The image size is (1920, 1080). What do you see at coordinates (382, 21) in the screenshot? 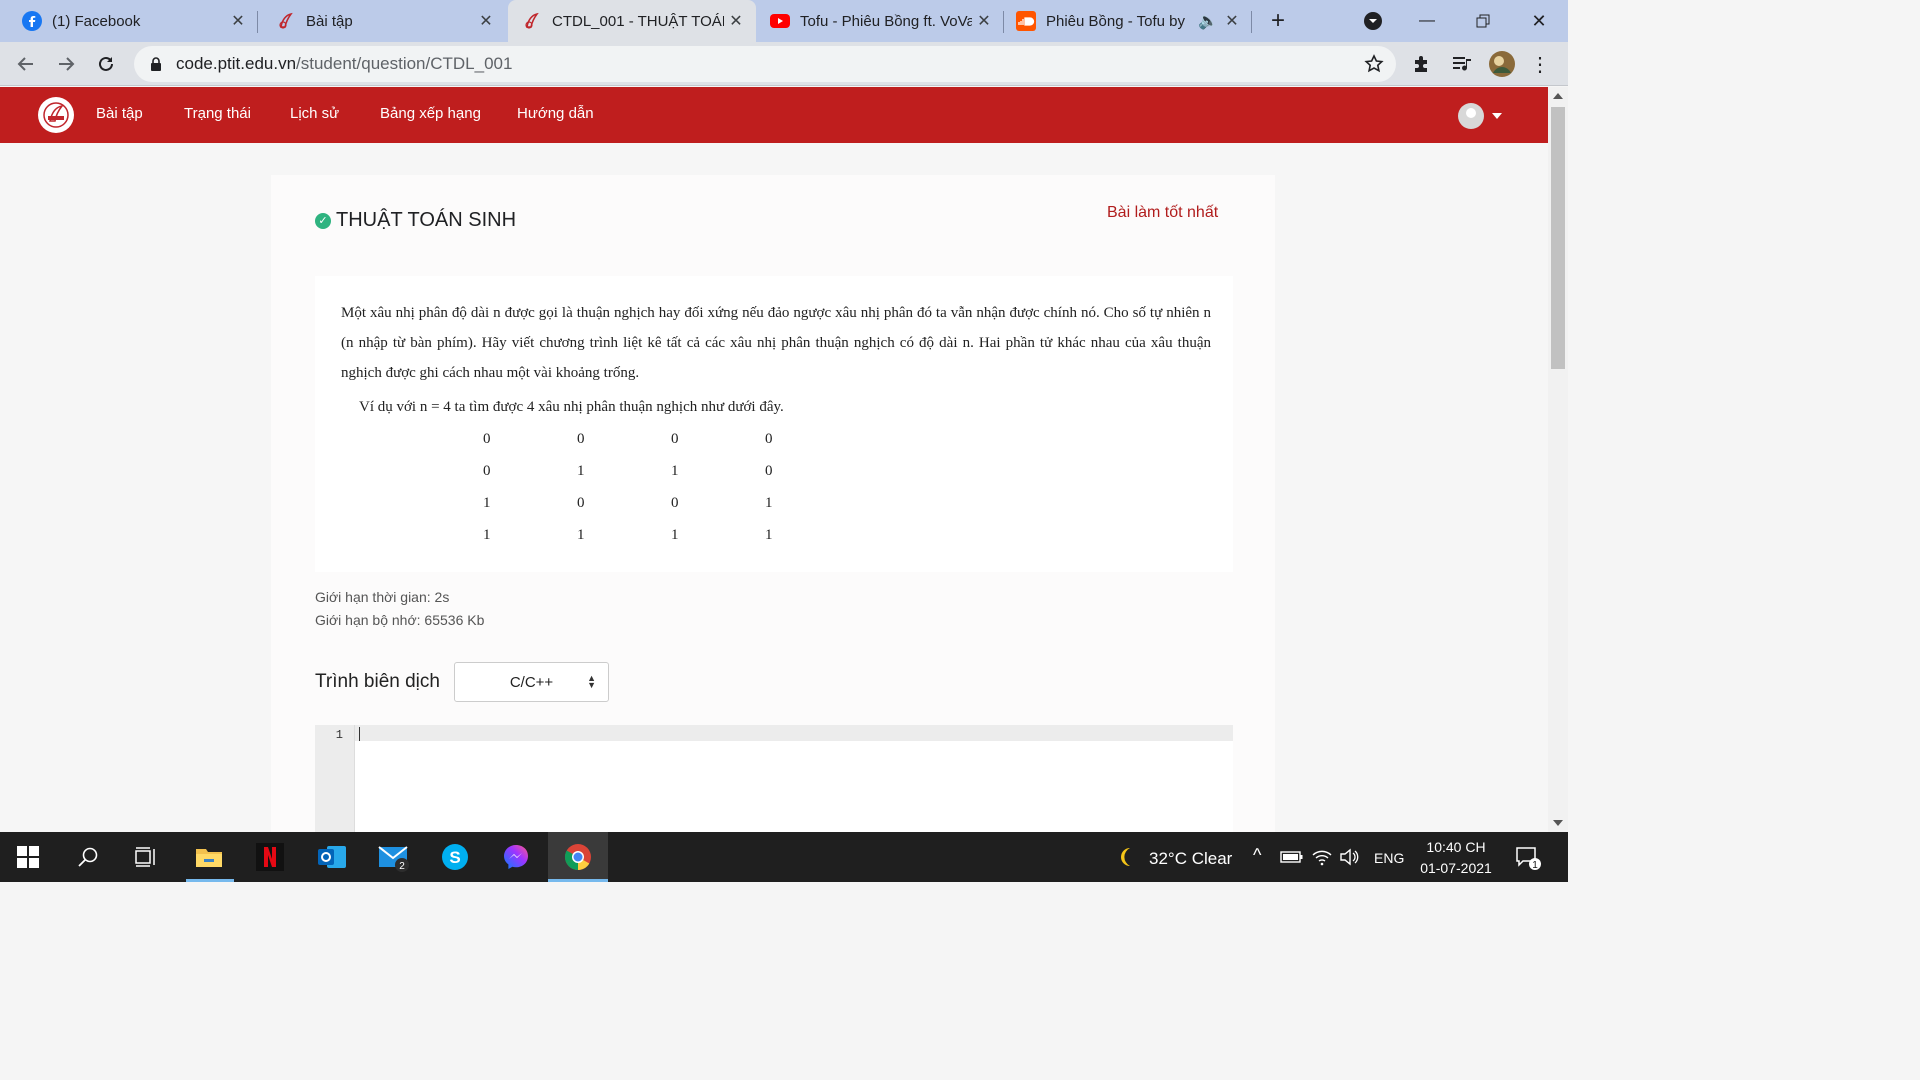
I see `tab-bai-tap: Bài tập ✕` at bounding box center [382, 21].